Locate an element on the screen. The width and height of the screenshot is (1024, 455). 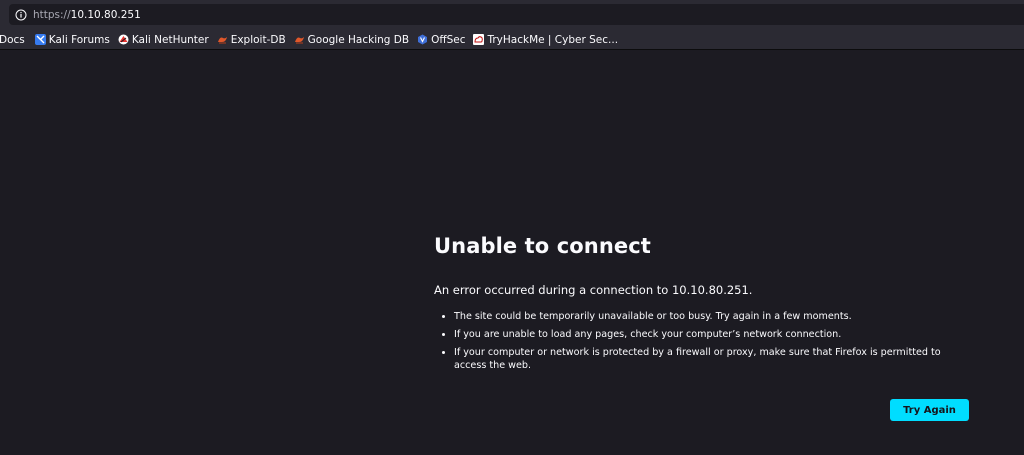
bookmark-google-hacking-db: Google Hacking DB is located at coordinates (351, 40).